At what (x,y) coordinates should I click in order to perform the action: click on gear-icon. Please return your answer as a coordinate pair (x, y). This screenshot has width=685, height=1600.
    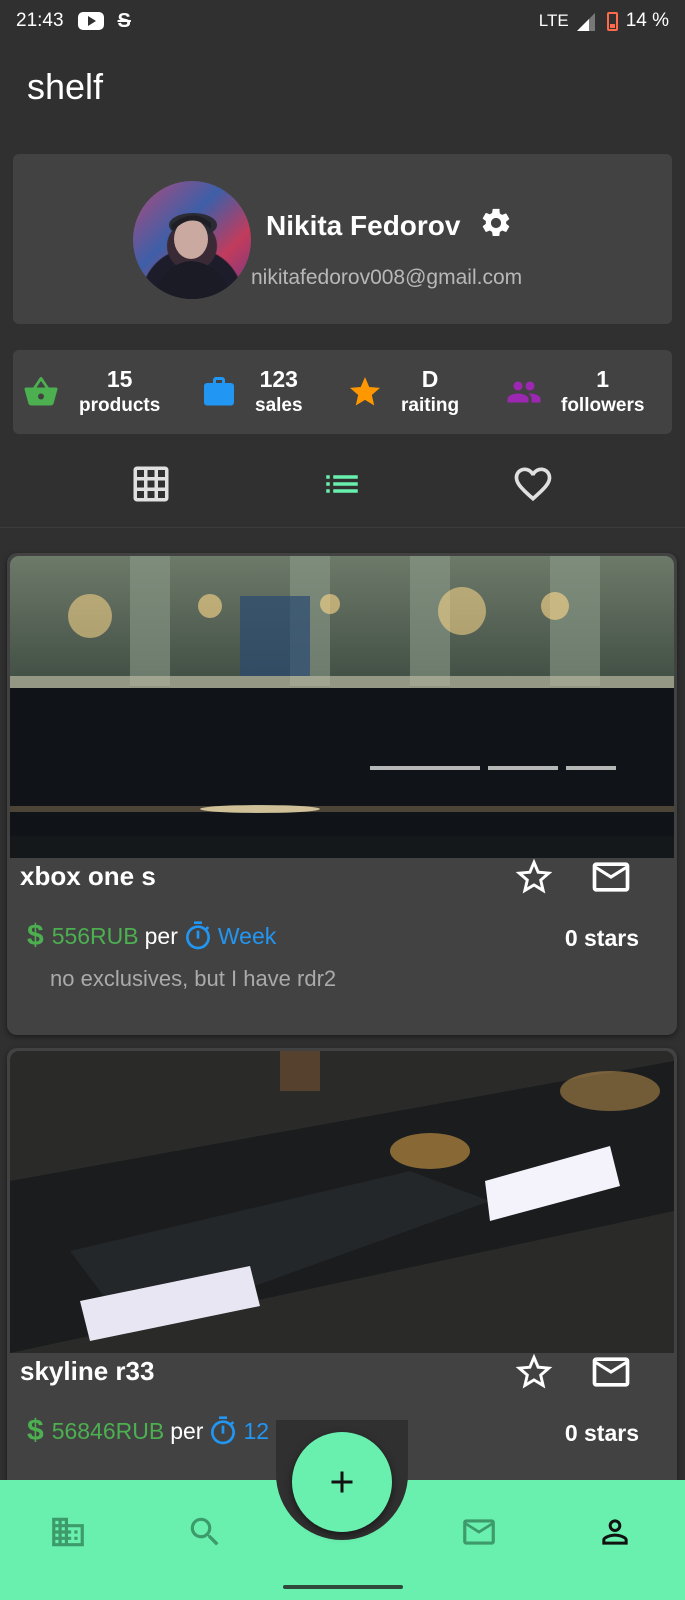
    Looking at the image, I should click on (496, 223).